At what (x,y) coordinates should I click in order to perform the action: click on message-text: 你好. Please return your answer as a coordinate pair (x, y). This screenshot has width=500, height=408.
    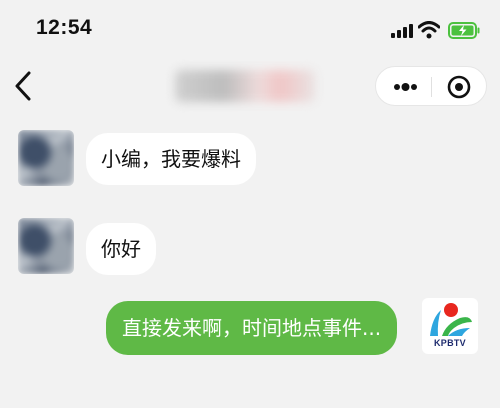
    Looking at the image, I should click on (121, 249).